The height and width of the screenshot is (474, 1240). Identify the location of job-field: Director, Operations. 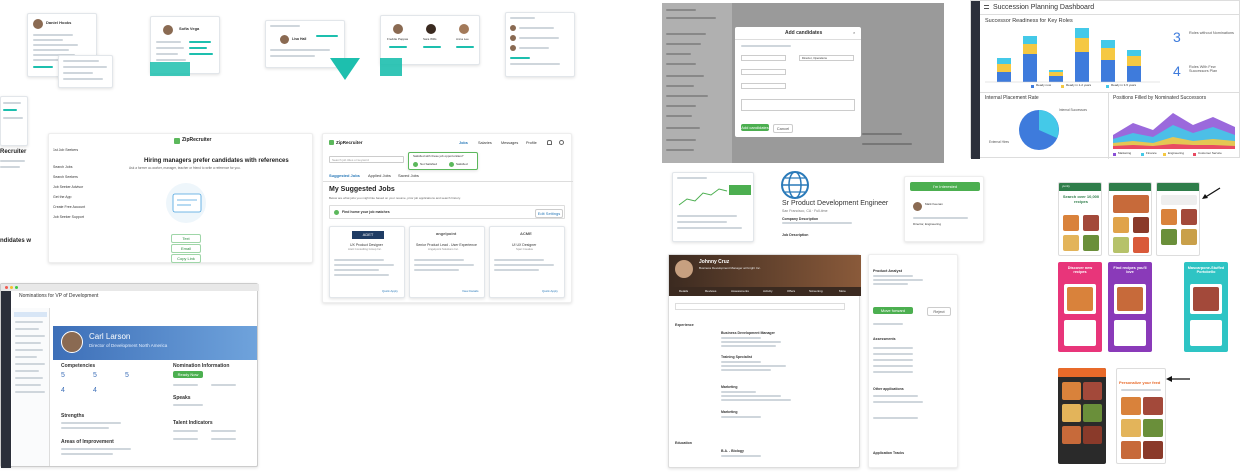
(826, 58).